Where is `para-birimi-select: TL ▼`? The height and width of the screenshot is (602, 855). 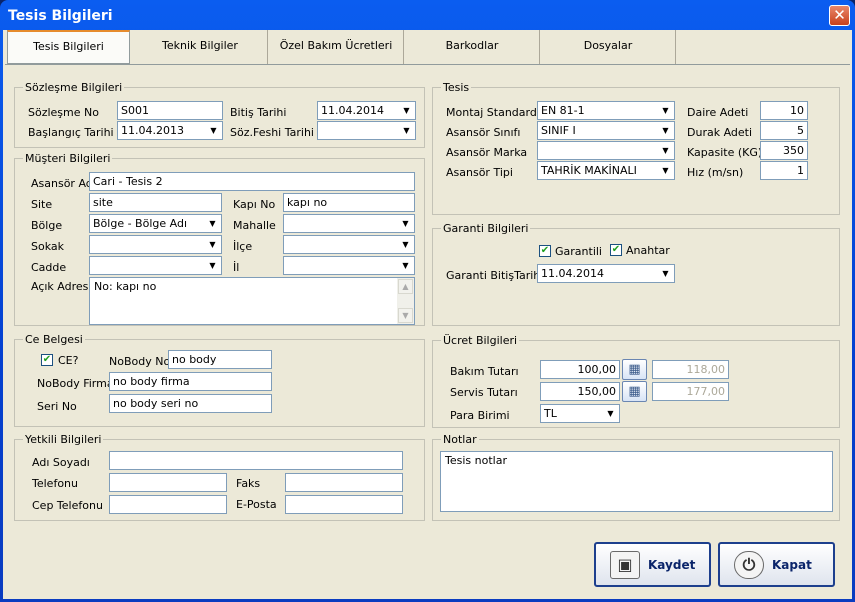
para-birimi-select: TL ▼ is located at coordinates (580, 413).